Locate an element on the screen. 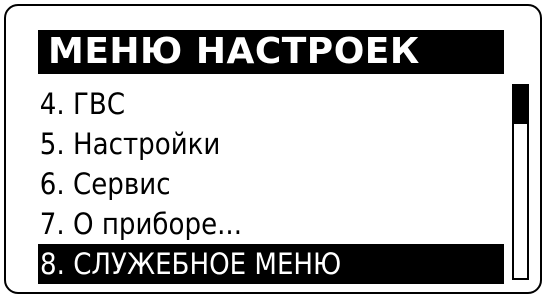 The height and width of the screenshot is (300, 548). menu-item-settings: 5. Настройки is located at coordinates (247, 144).